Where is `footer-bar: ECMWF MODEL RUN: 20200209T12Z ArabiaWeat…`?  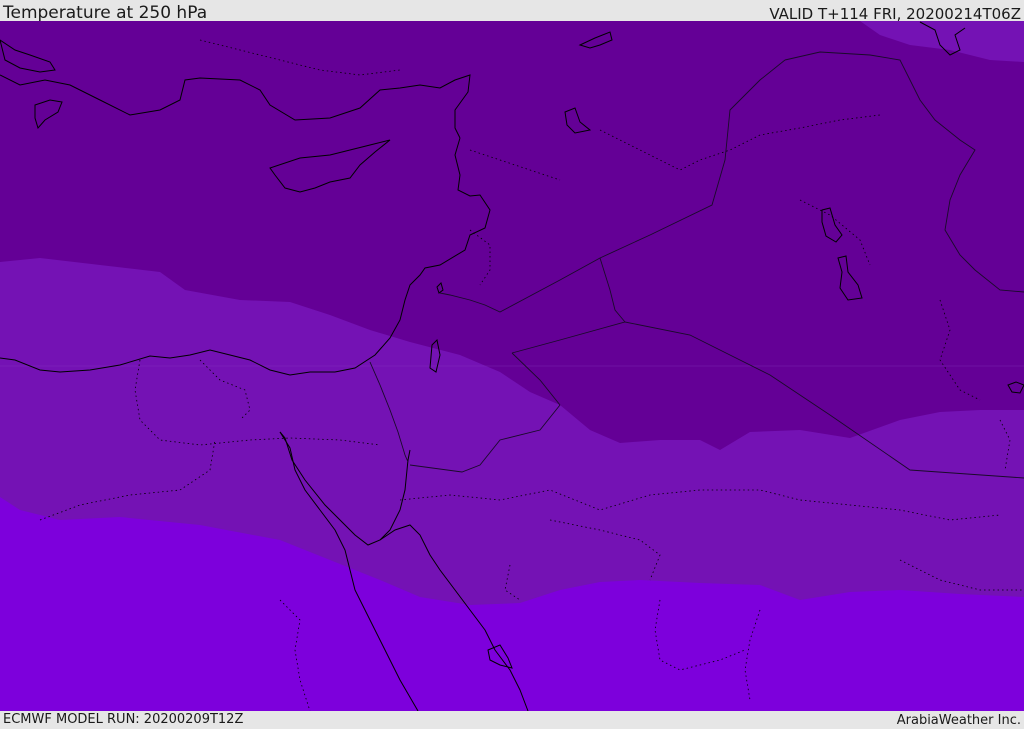 footer-bar: ECMWF MODEL RUN: 20200209T12Z ArabiaWeat… is located at coordinates (512, 720).